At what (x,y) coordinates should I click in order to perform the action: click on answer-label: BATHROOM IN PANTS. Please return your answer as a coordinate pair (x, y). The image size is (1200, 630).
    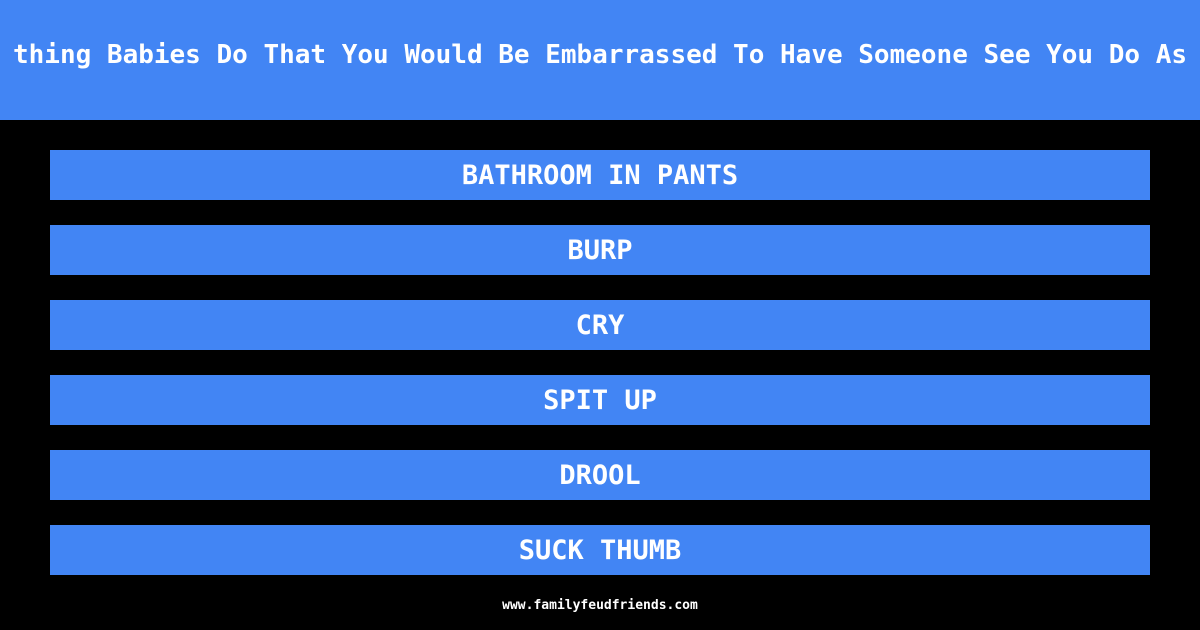
    Looking at the image, I should click on (600, 175).